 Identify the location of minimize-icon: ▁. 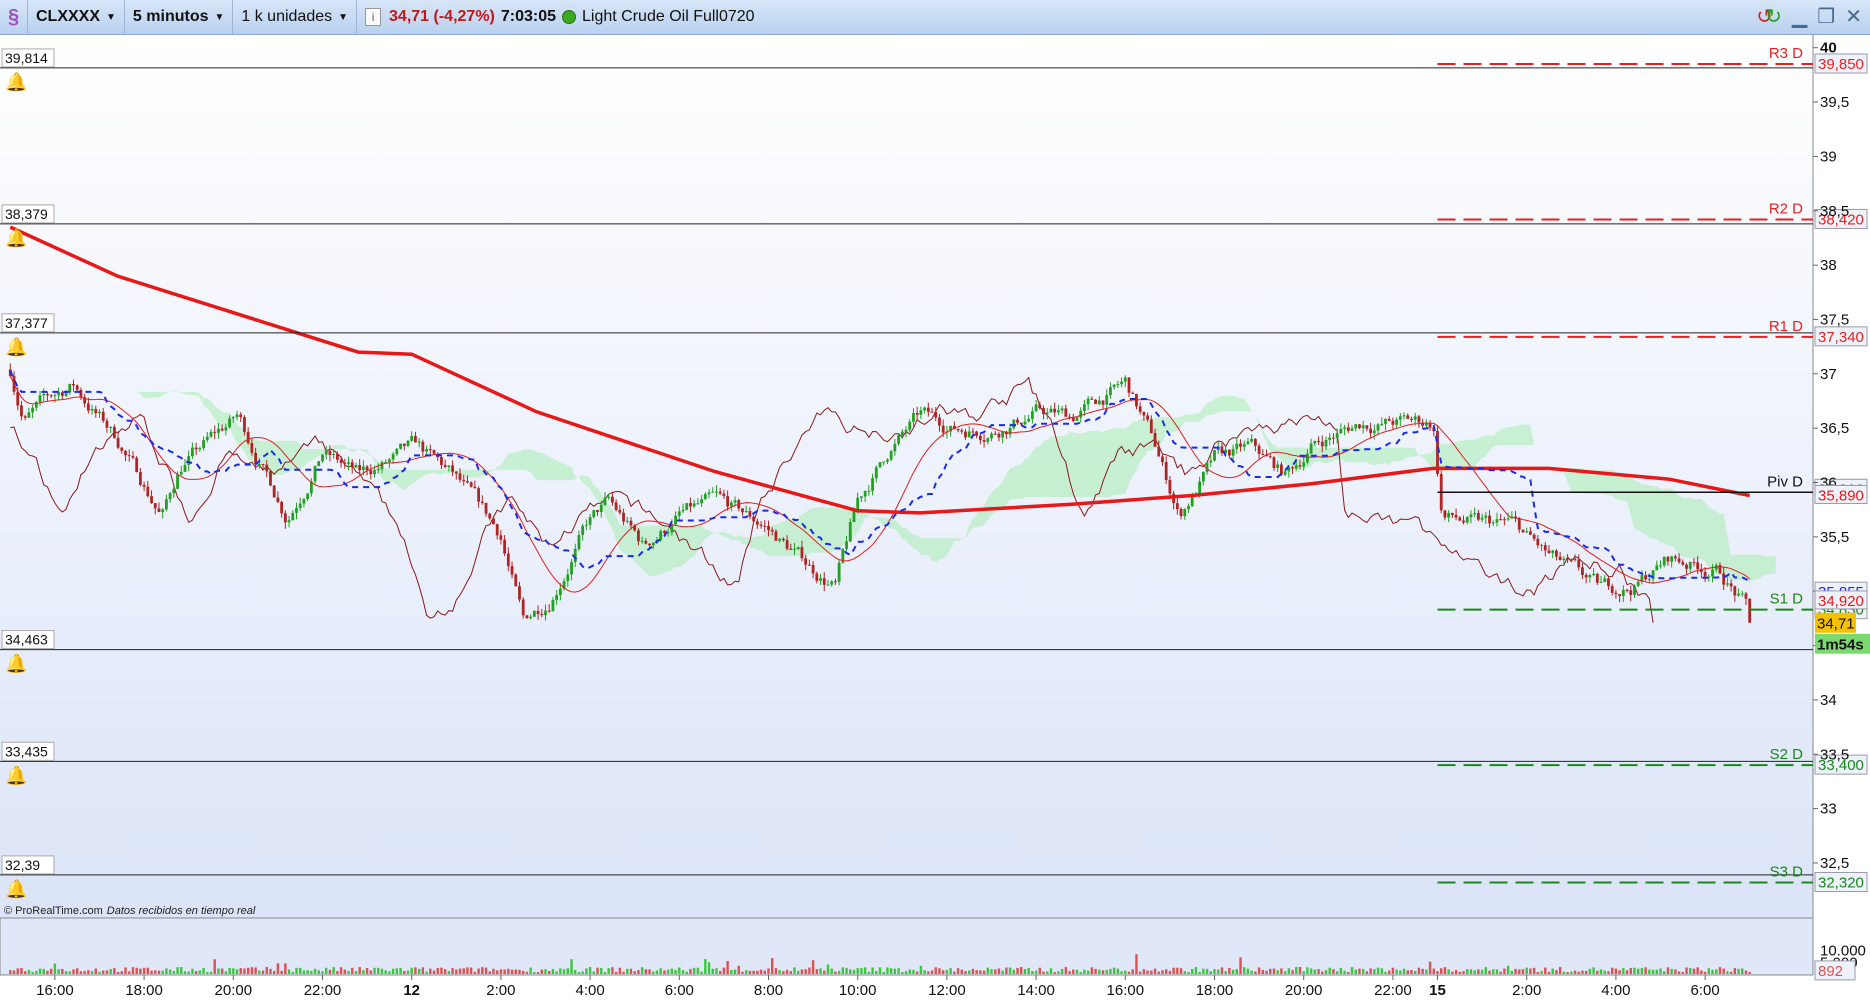
(1799, 16).